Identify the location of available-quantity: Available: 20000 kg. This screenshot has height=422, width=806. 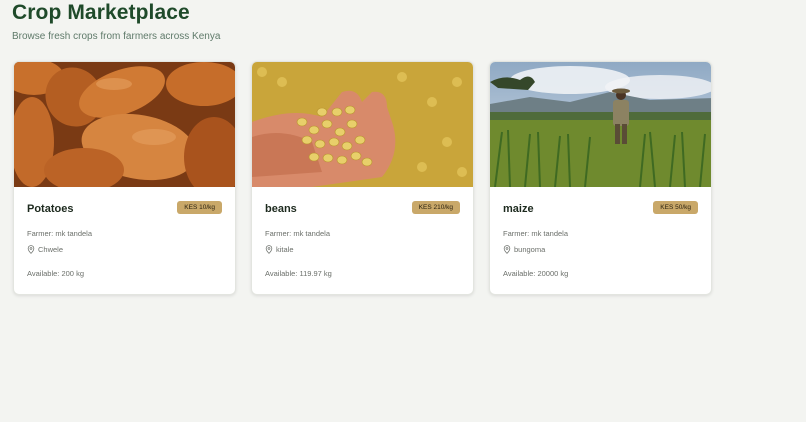
(536, 273).